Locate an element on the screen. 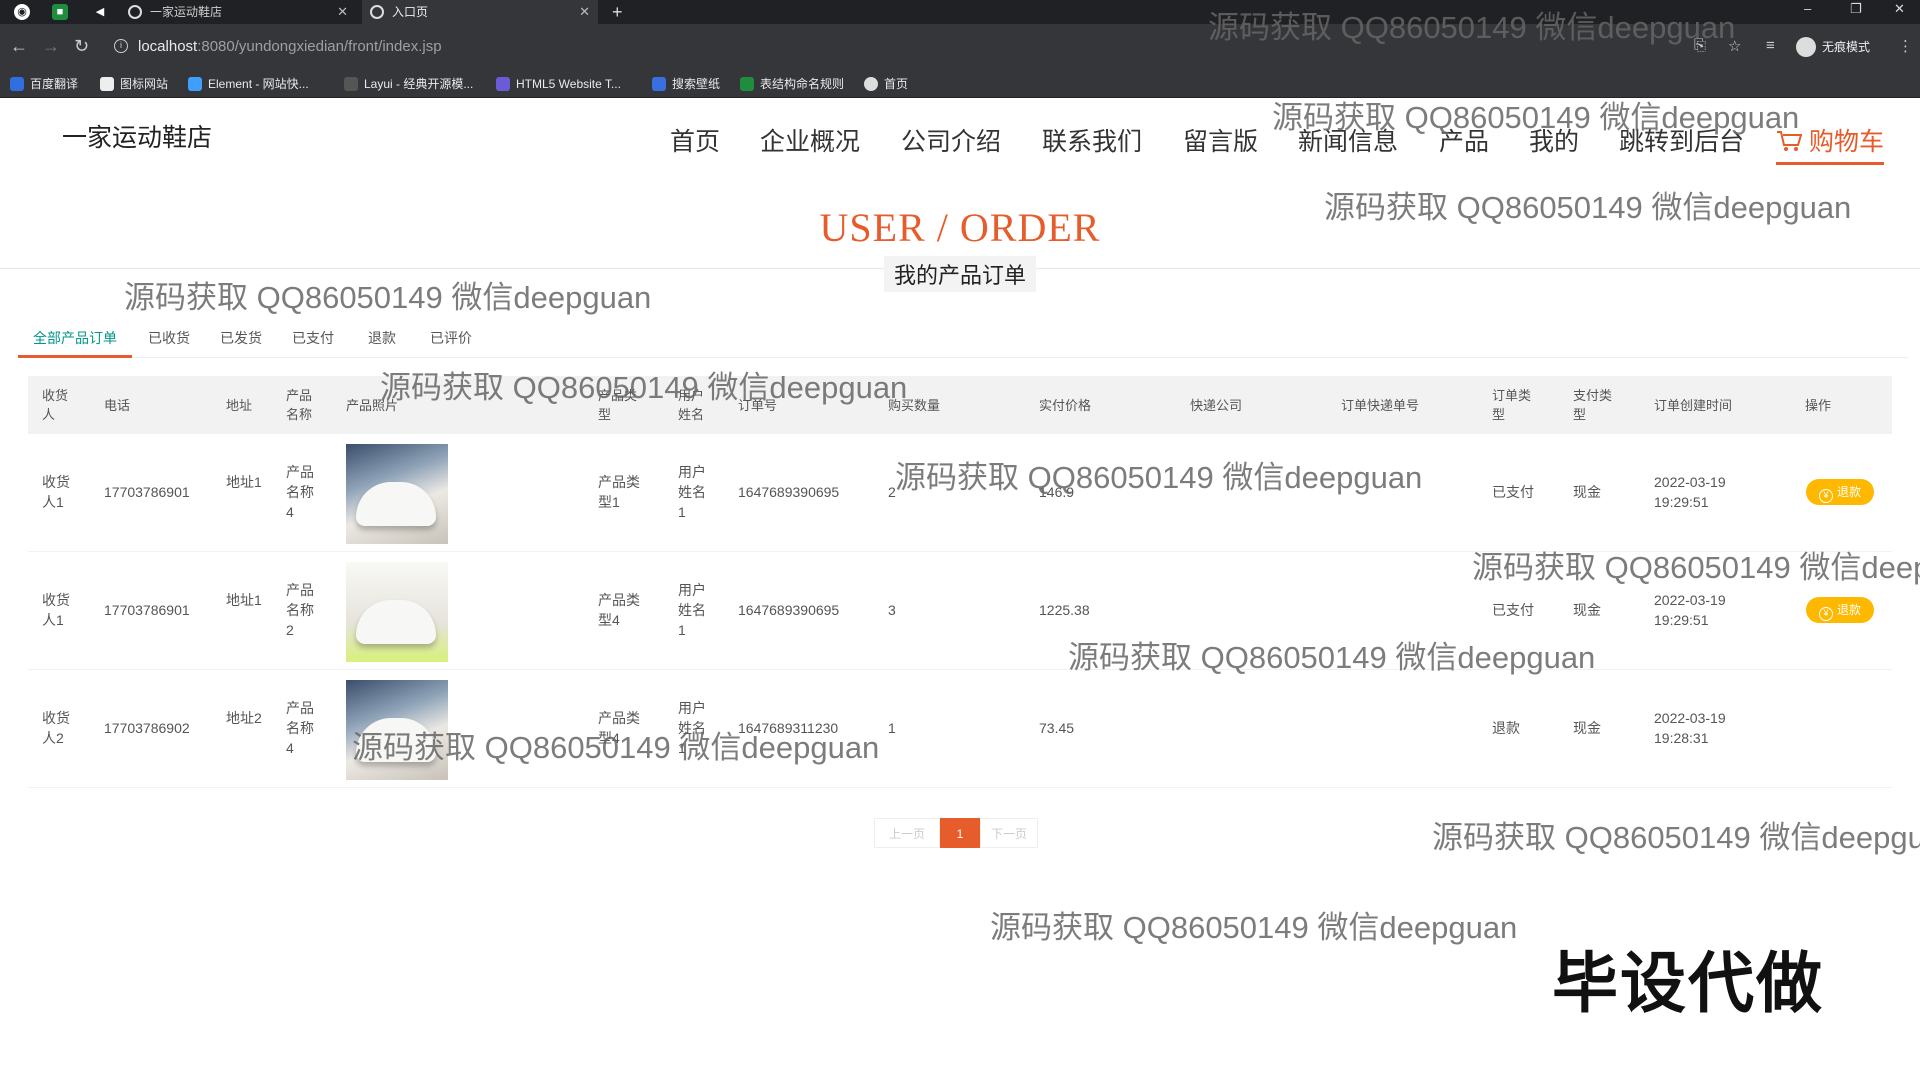  reading-list-icon: ≡ is located at coordinates (1770, 45).